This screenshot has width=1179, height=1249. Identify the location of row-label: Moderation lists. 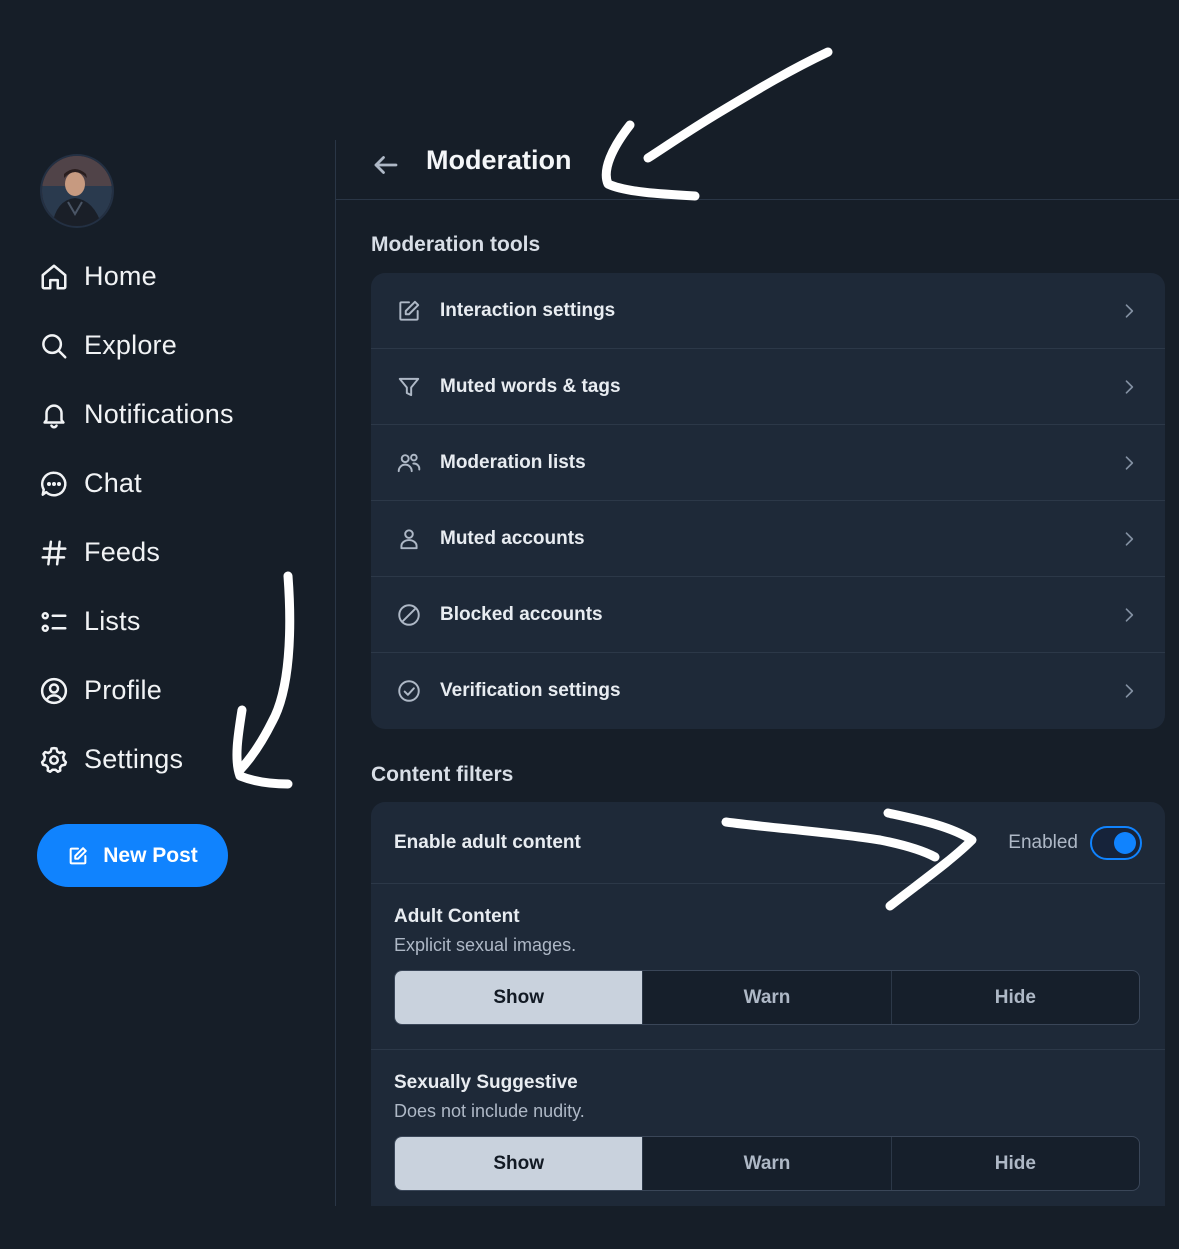
(513, 462).